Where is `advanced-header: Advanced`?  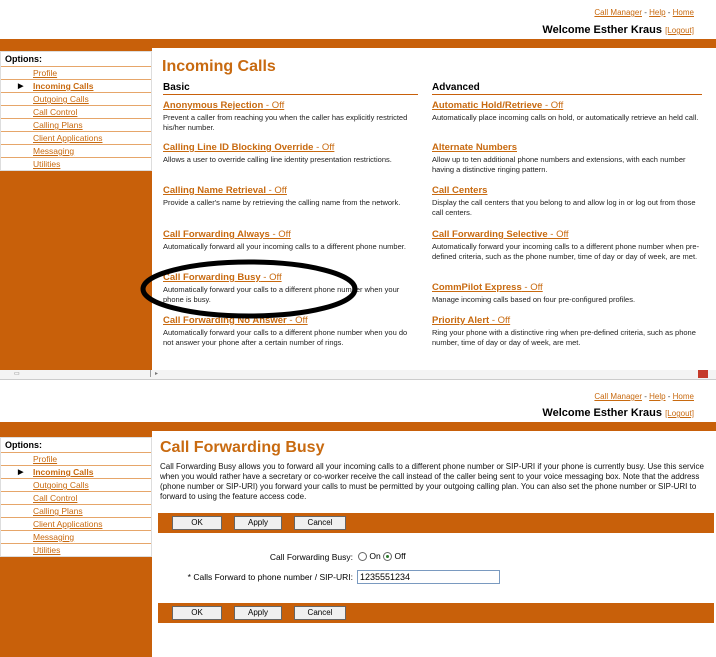 advanced-header: Advanced is located at coordinates (567, 88).